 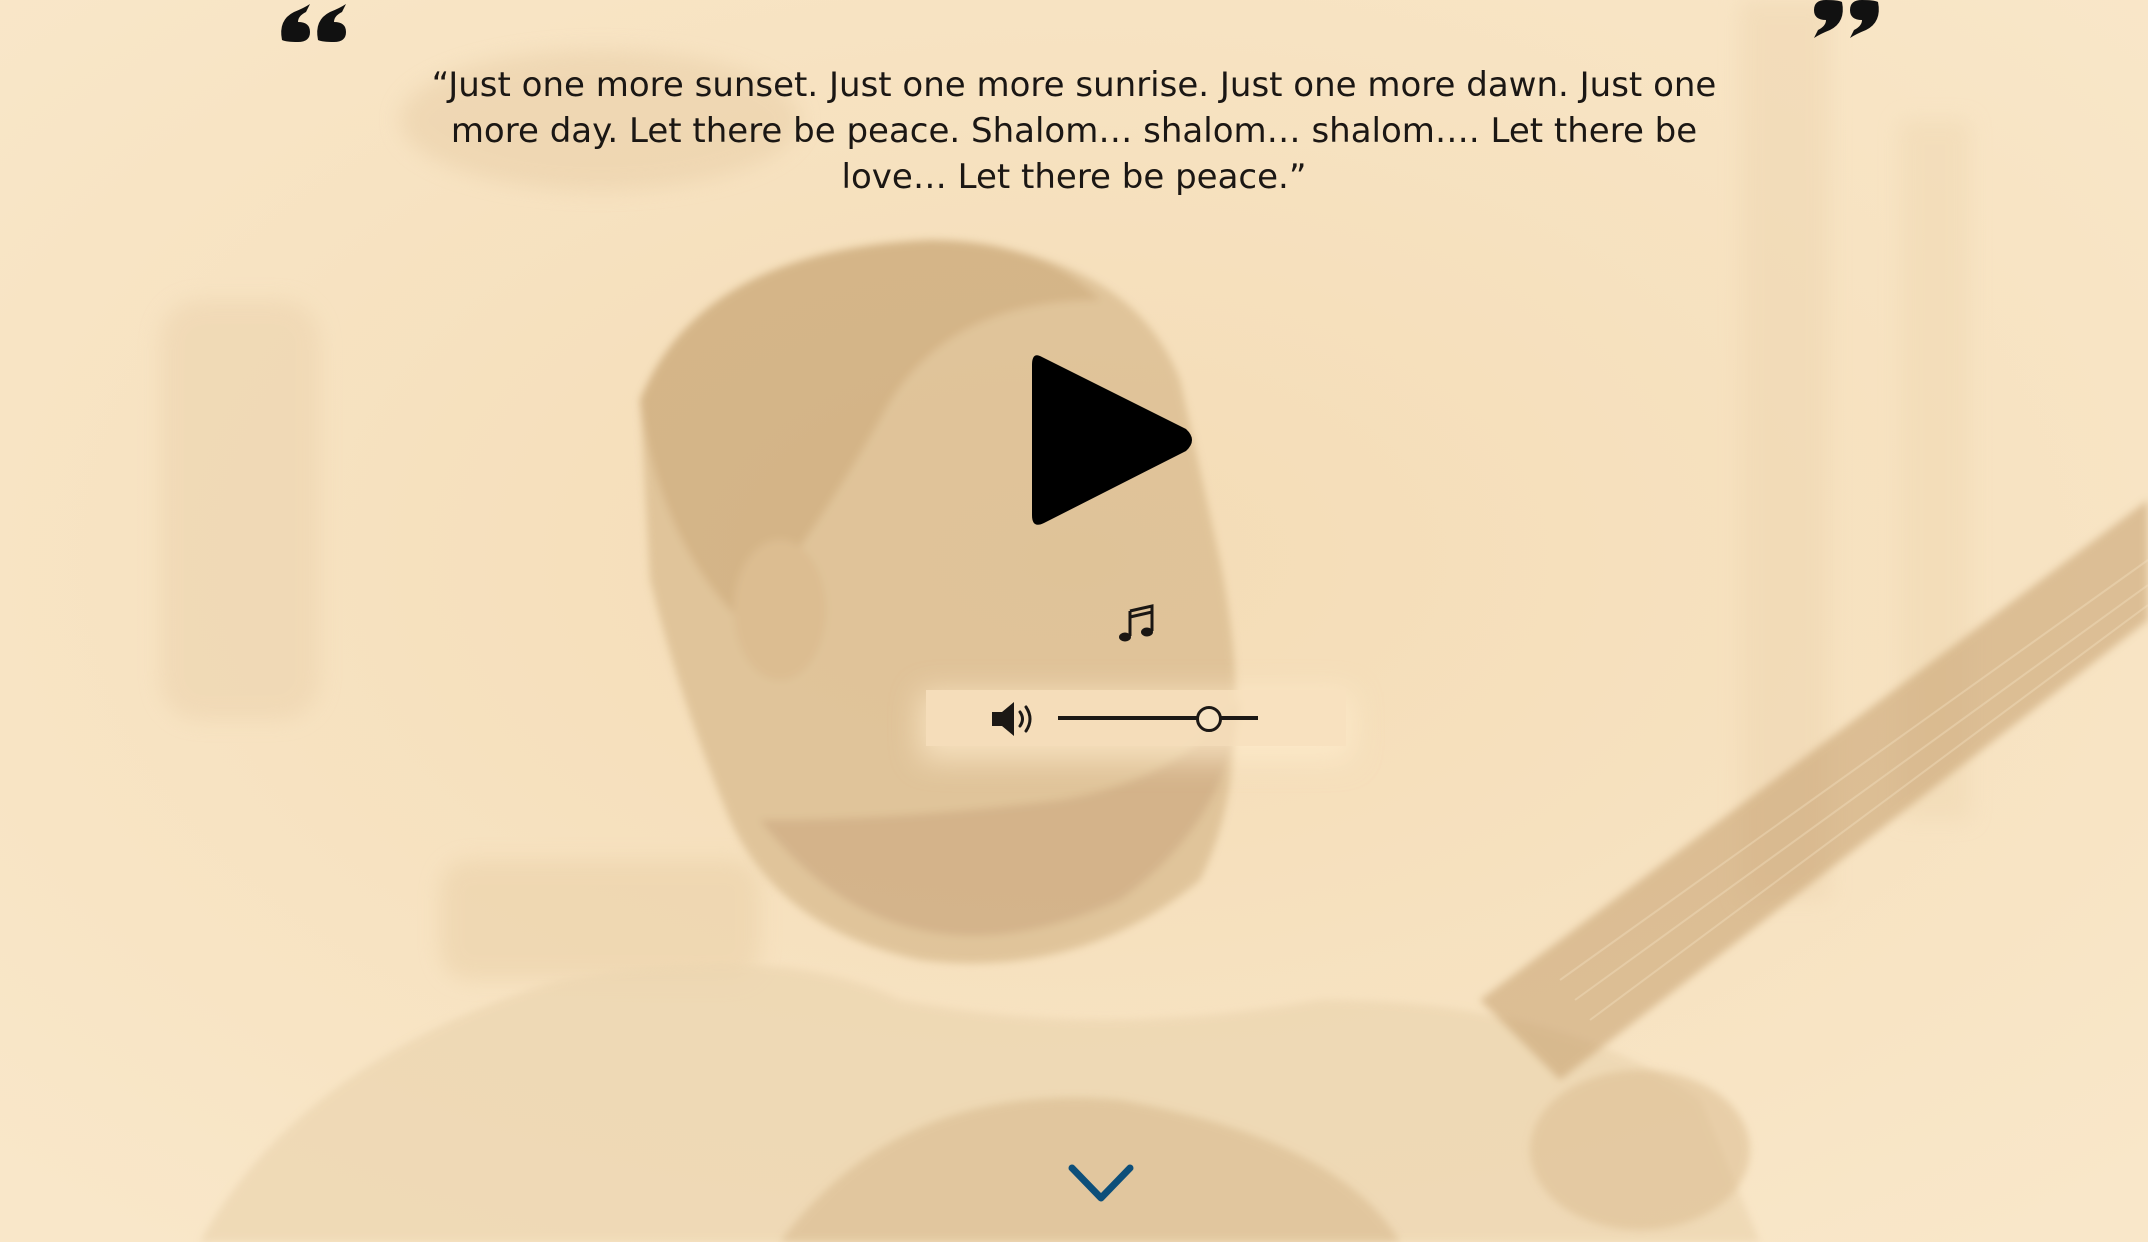 What do you see at coordinates (1112, 440) in the screenshot?
I see `play-icon` at bounding box center [1112, 440].